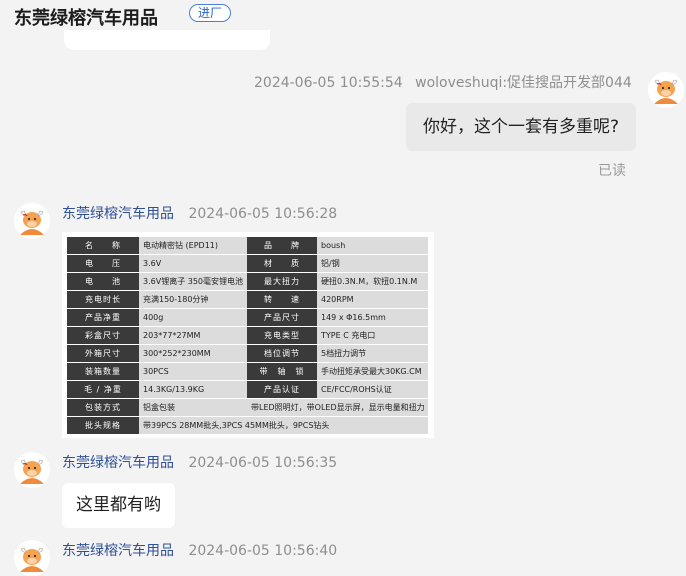  Describe the element at coordinates (282, 389) in the screenshot. I see `spec-label: 产品认证` at that location.